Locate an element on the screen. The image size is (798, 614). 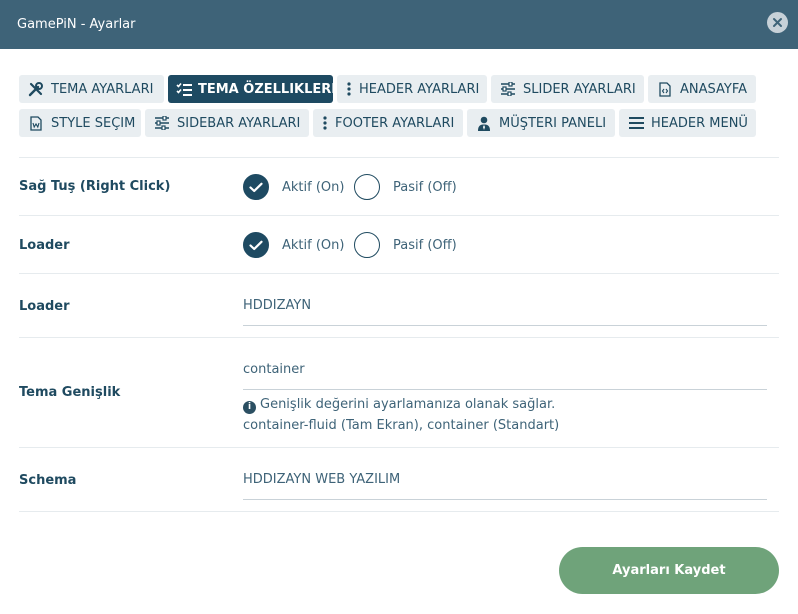
file-code-icon is located at coordinates (665, 89).